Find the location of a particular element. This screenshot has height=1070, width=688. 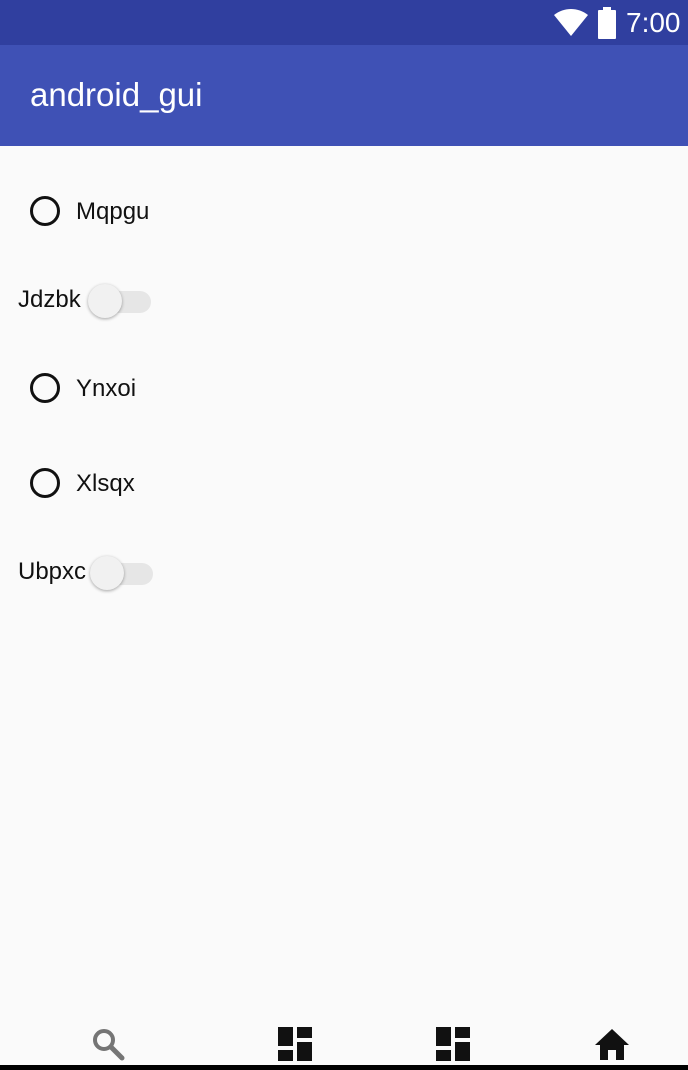

navigation-bar-edge is located at coordinates (344, 1067).